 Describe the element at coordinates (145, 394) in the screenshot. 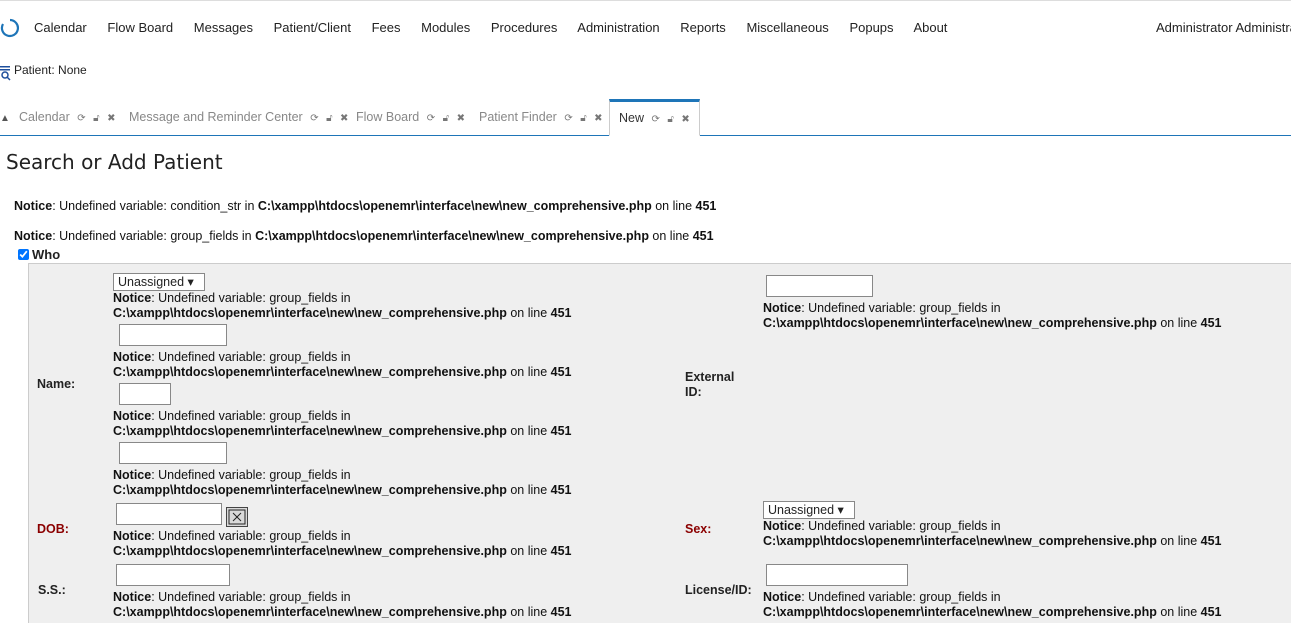

I see `middle-name-input` at that location.